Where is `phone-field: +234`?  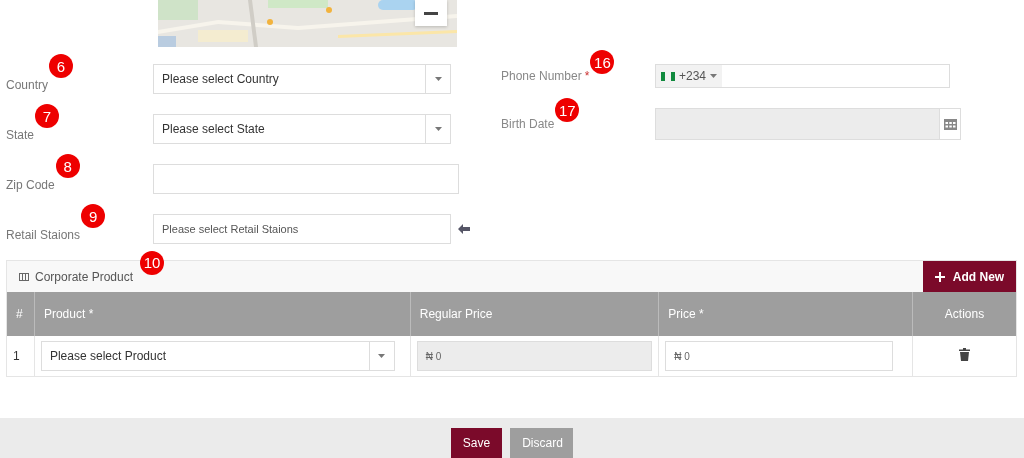 phone-field: +234 is located at coordinates (802, 76).